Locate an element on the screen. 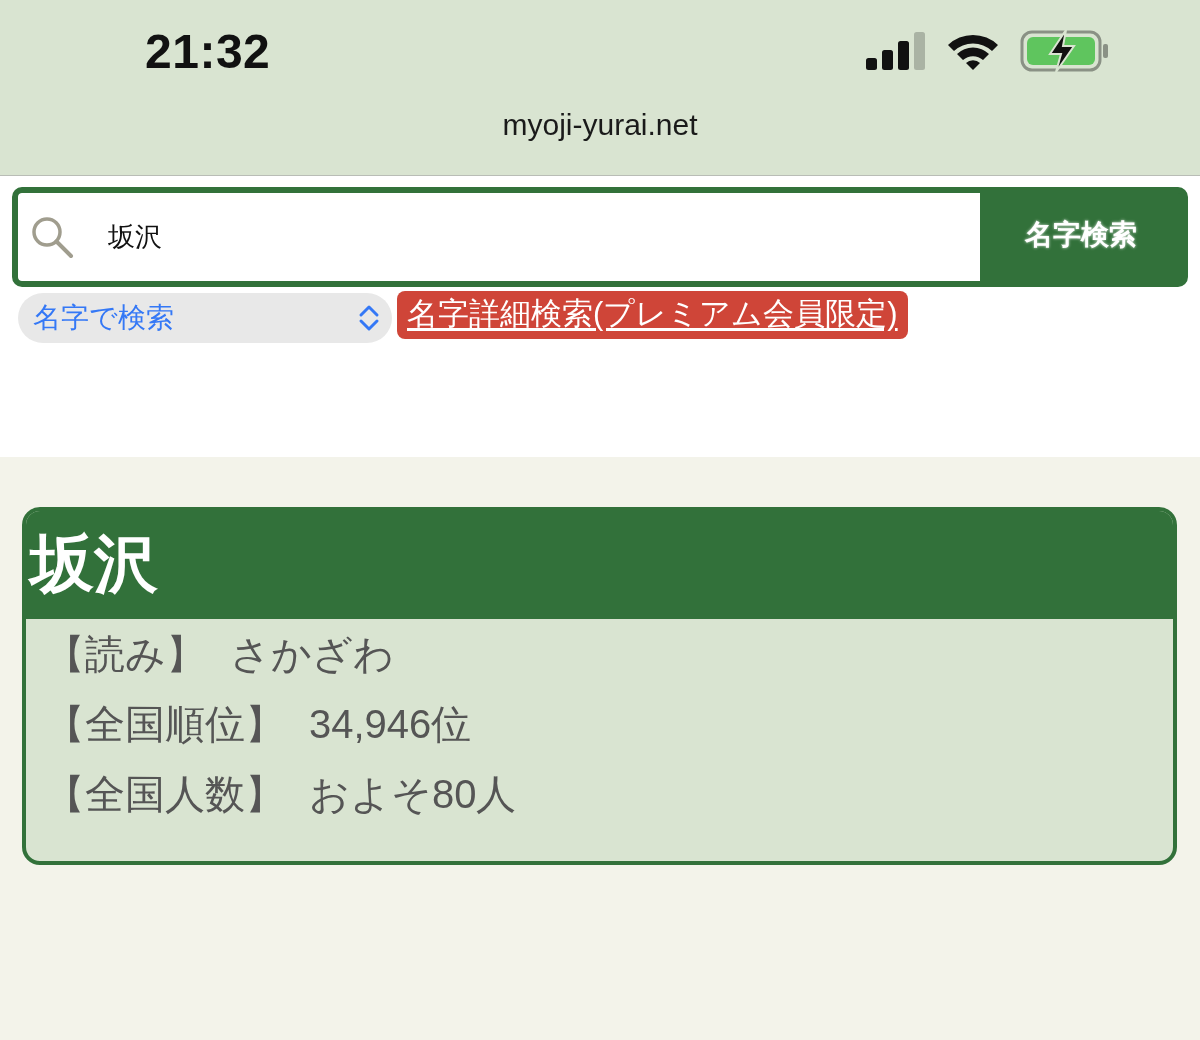  info-value: およそ80人 is located at coordinates (413, 794).